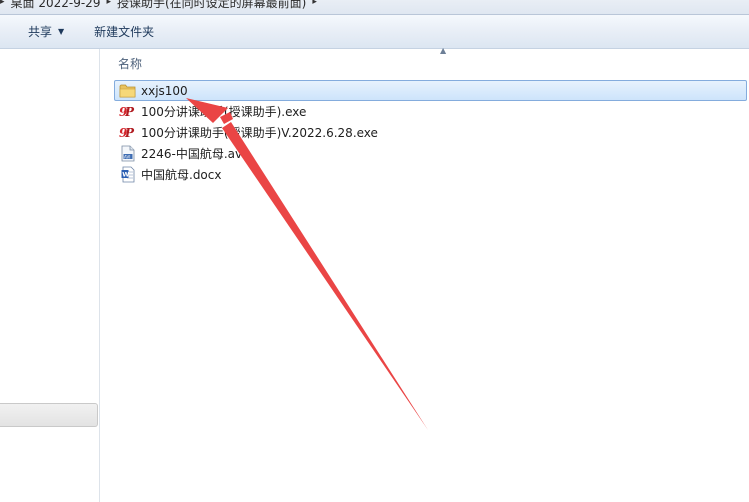  What do you see at coordinates (49, 415) in the screenshot?
I see `nav-scrollbar` at bounding box center [49, 415].